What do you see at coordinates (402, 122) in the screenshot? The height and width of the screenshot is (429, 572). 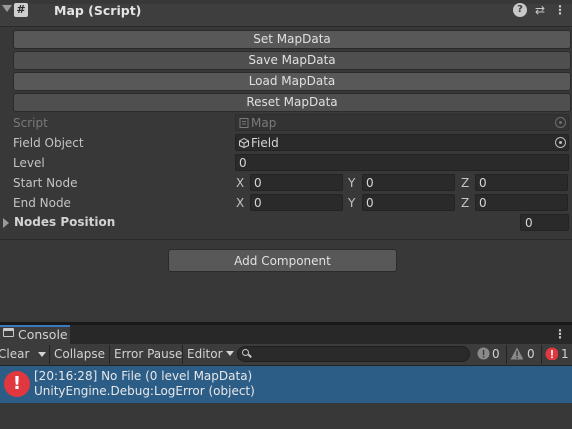 I see `script-field: Map` at bounding box center [402, 122].